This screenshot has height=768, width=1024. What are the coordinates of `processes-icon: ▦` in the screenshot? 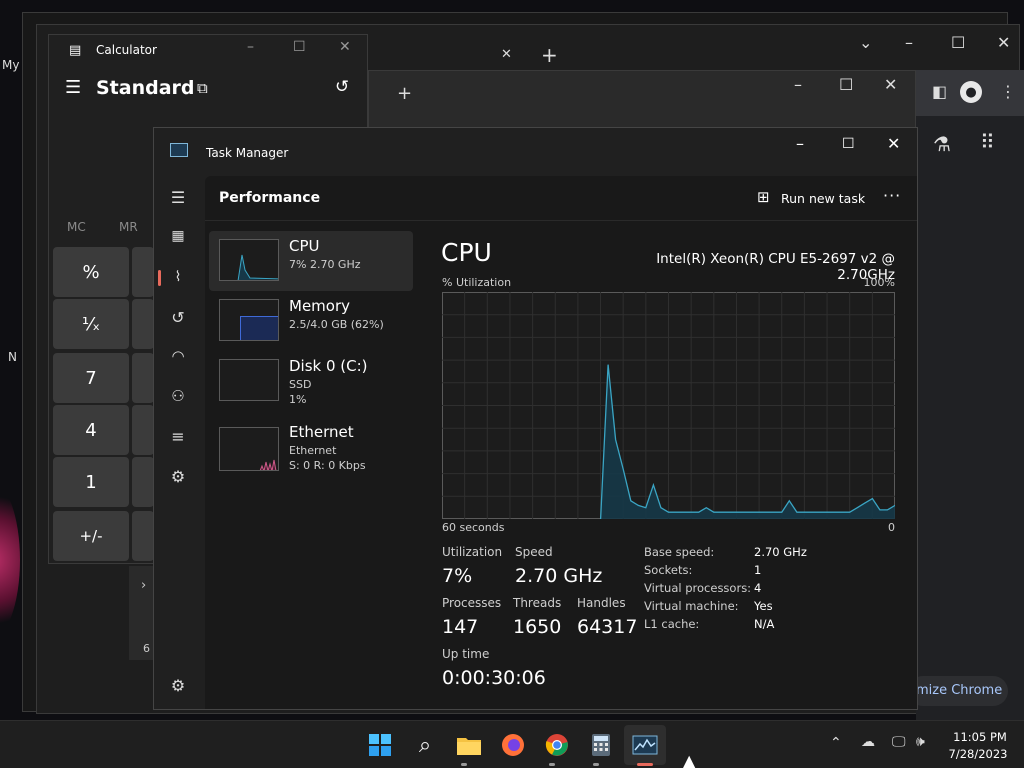 It's located at (178, 236).